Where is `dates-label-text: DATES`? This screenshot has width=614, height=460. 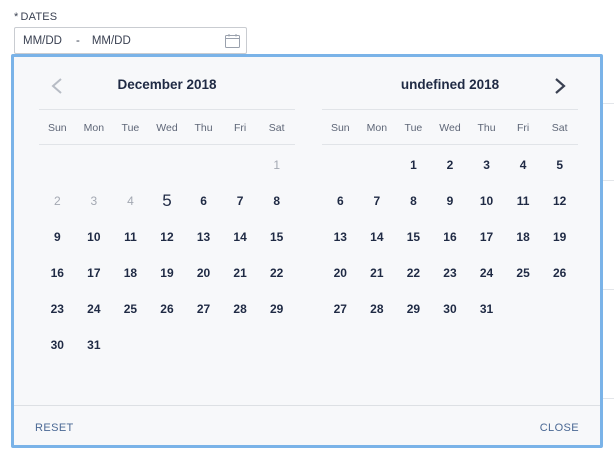
dates-label-text: DATES is located at coordinates (39, 17).